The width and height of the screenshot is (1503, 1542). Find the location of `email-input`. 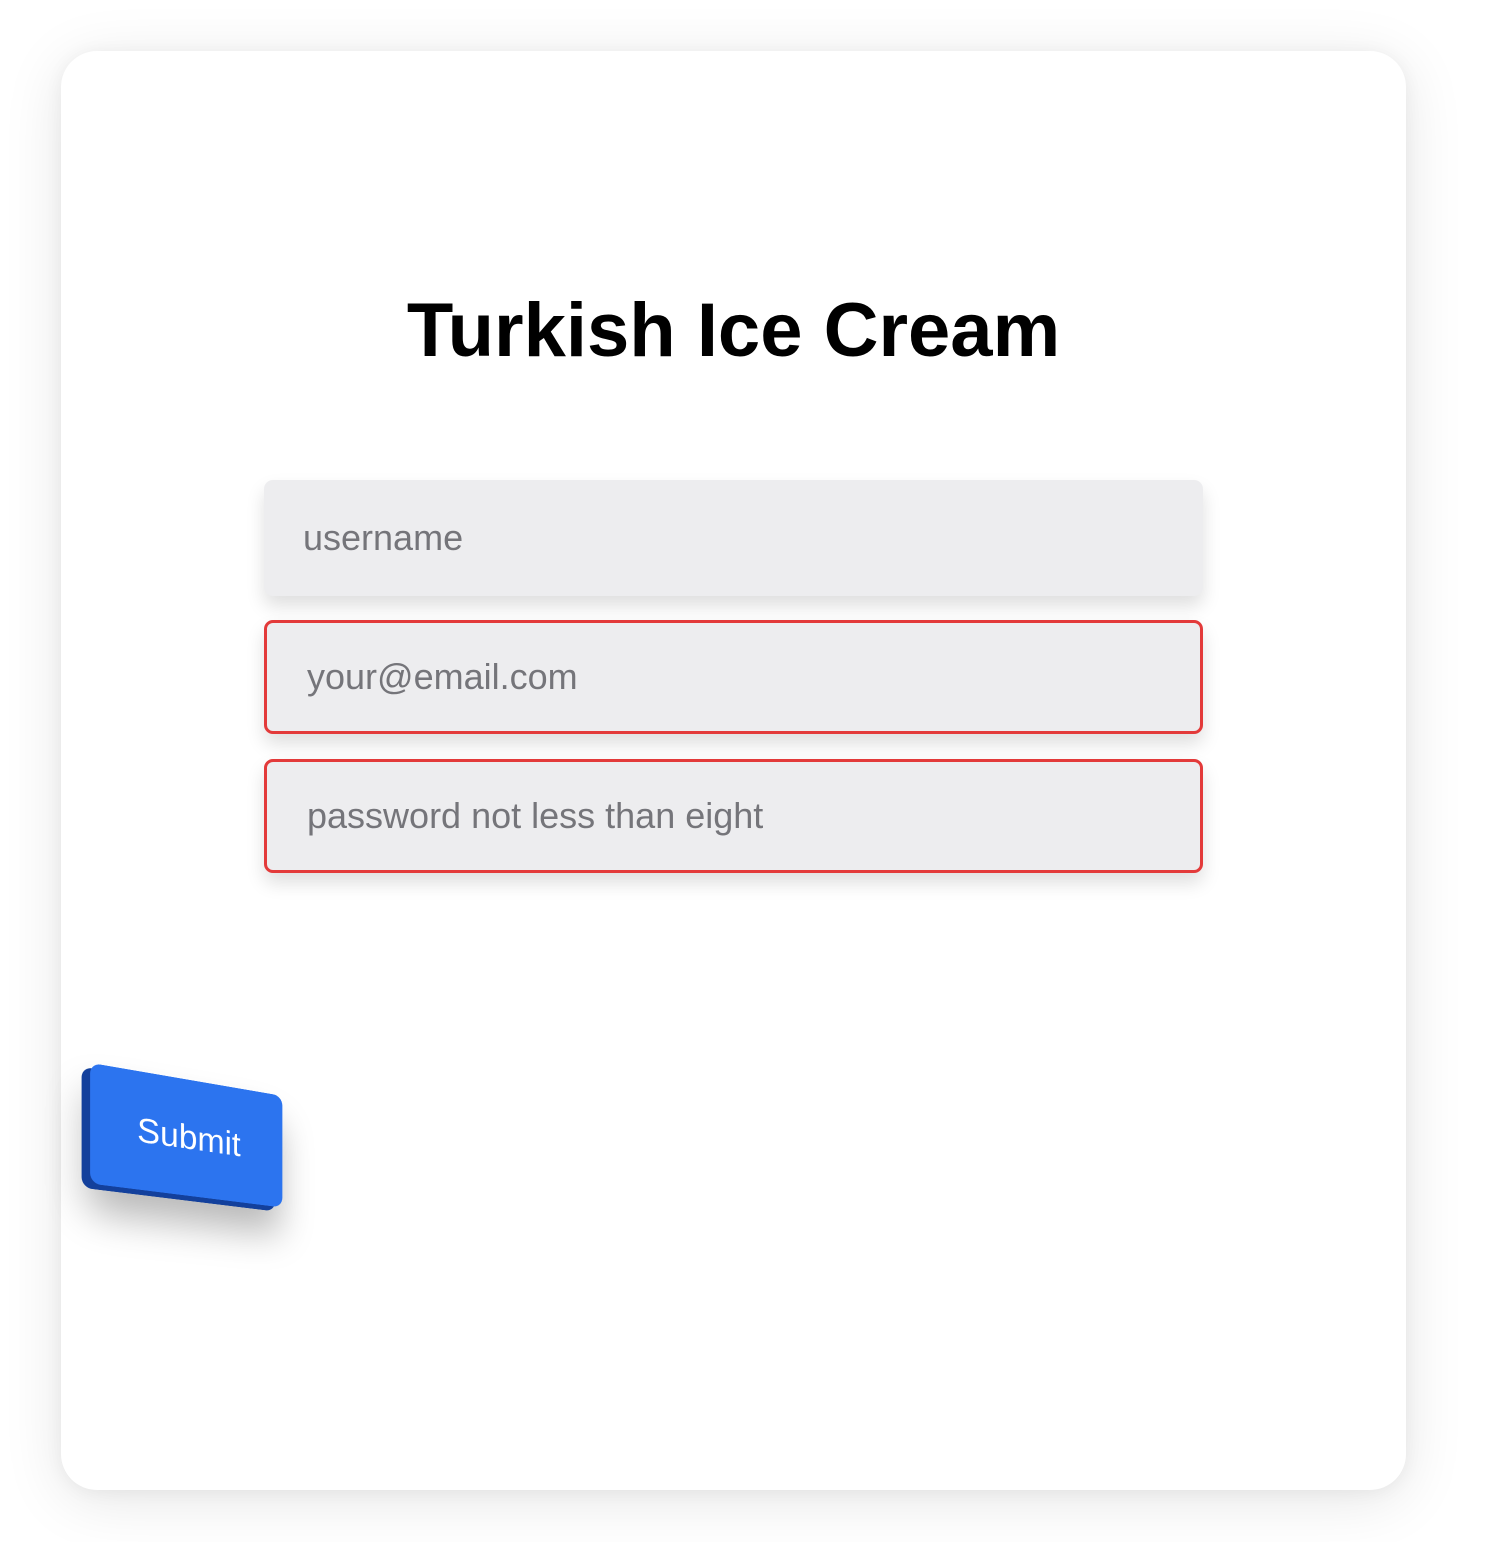

email-input is located at coordinates (733, 677).